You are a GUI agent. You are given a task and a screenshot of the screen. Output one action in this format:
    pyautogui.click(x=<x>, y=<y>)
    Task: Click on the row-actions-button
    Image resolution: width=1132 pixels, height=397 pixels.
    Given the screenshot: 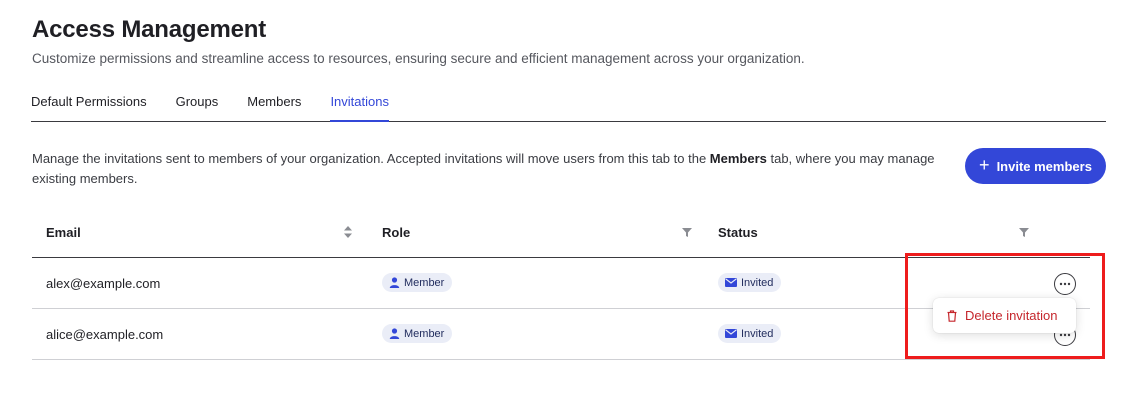 What is the action you would take?
    pyautogui.click(x=1065, y=284)
    